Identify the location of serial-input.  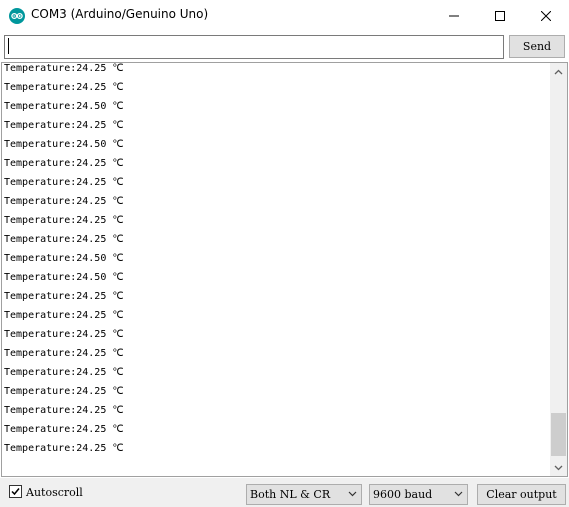
(254, 47).